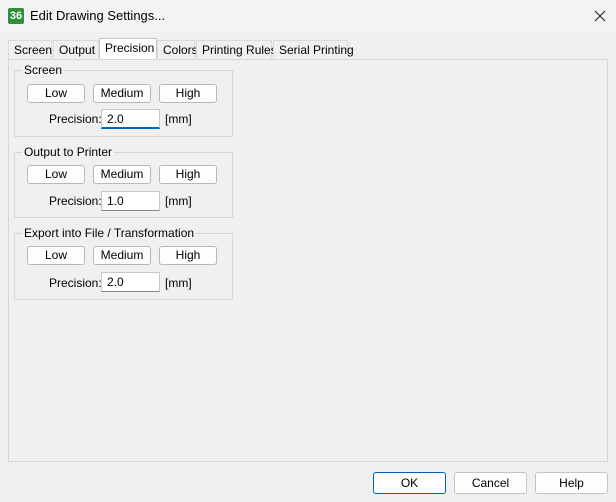  I want to click on ok-button: OK, so click(409, 483).